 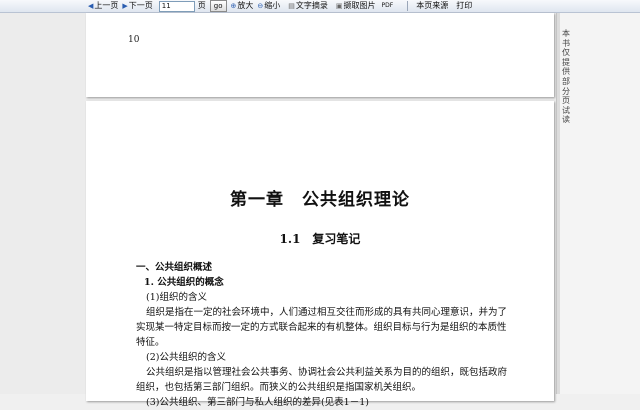 I want to click on heading-line: 一、公共组织概述, so click(x=174, y=267).